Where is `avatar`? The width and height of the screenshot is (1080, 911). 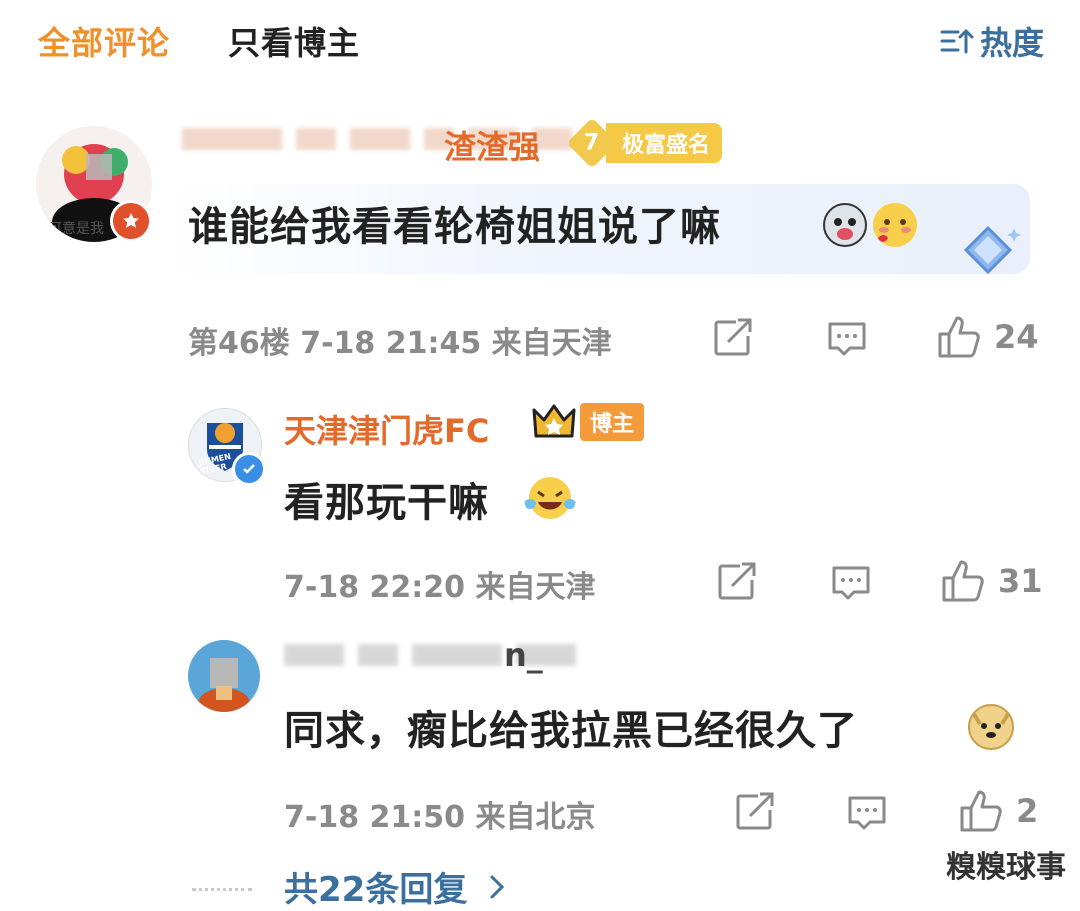 avatar is located at coordinates (224, 676).